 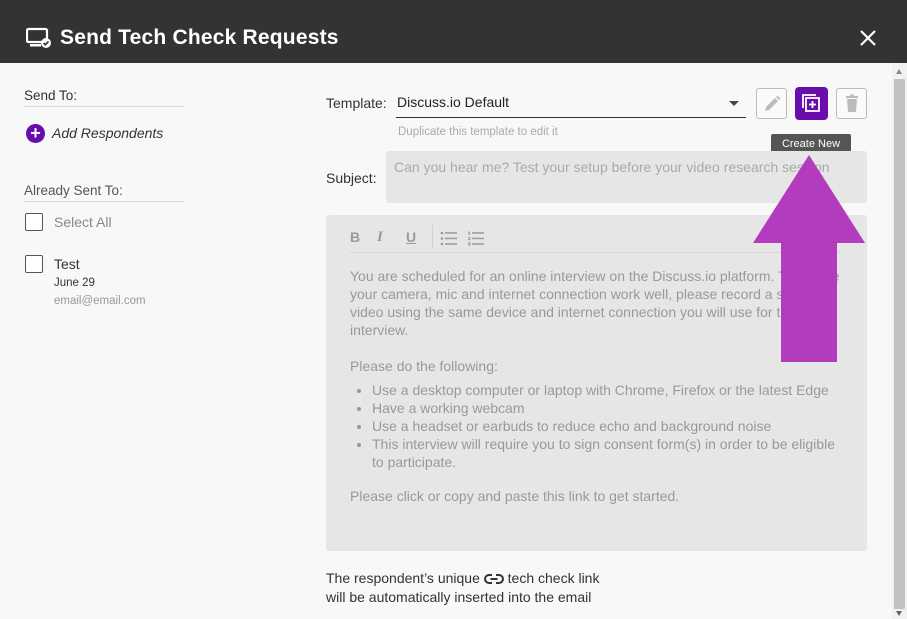 I want to click on bulleted-list-icon, so click(x=449, y=238).